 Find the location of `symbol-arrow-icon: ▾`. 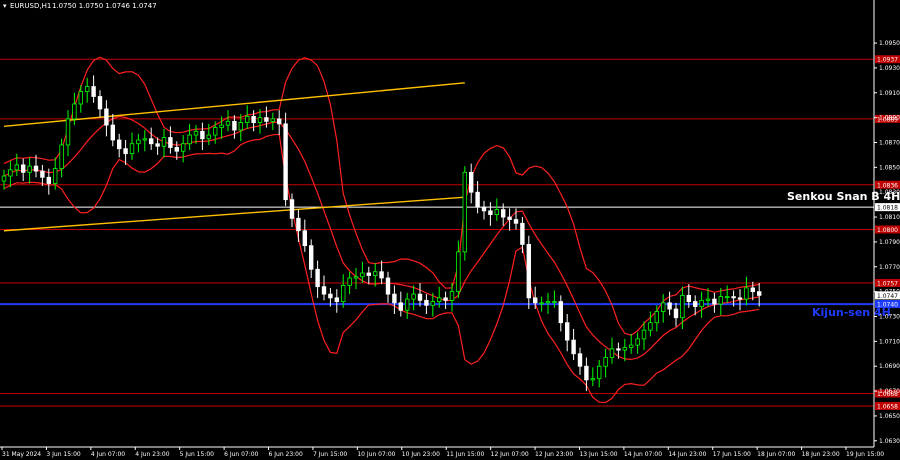

symbol-arrow-icon: ▾ is located at coordinates (5, 6).